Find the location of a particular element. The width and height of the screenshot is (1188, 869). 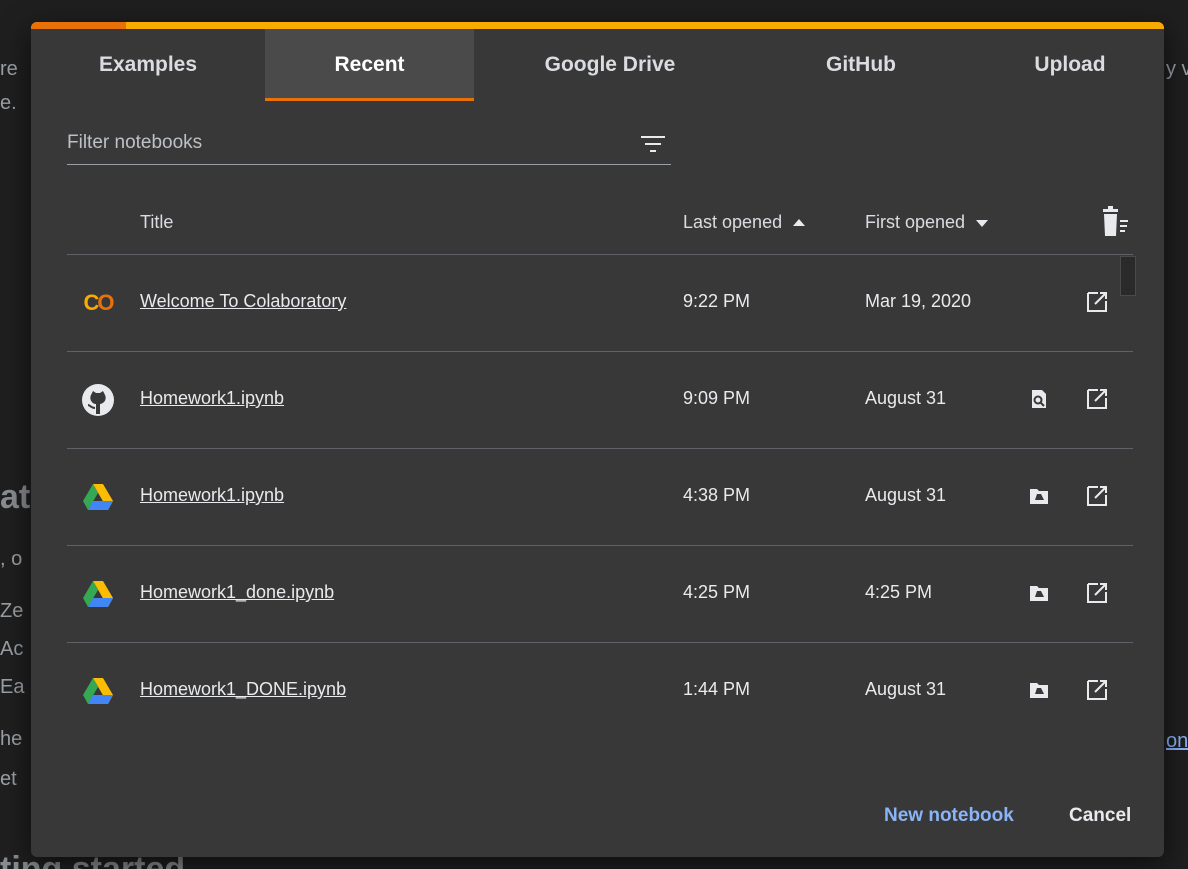

notebook-title-link: Homework1_DONE.ipynb is located at coordinates (243, 689).